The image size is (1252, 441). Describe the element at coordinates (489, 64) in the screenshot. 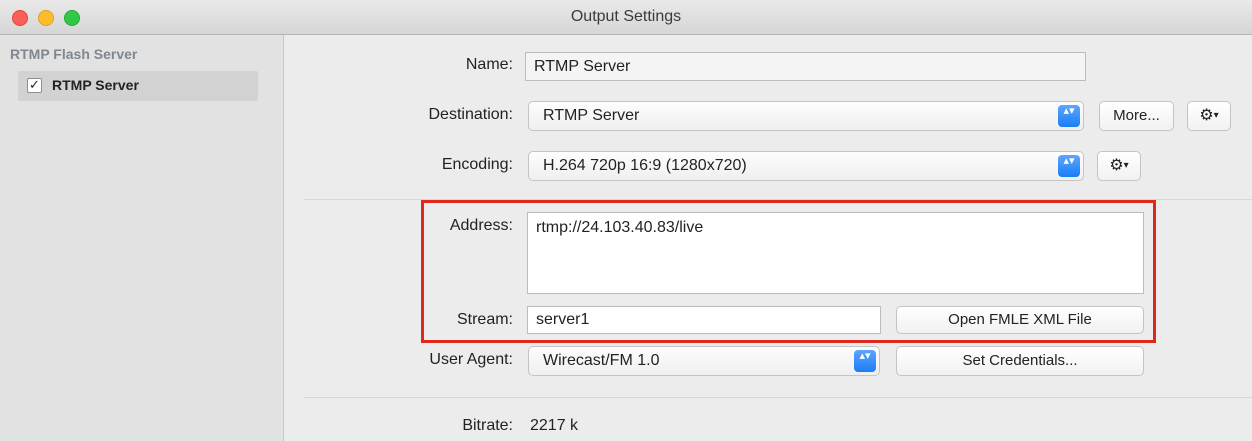

I see `name-label: Name:` at that location.